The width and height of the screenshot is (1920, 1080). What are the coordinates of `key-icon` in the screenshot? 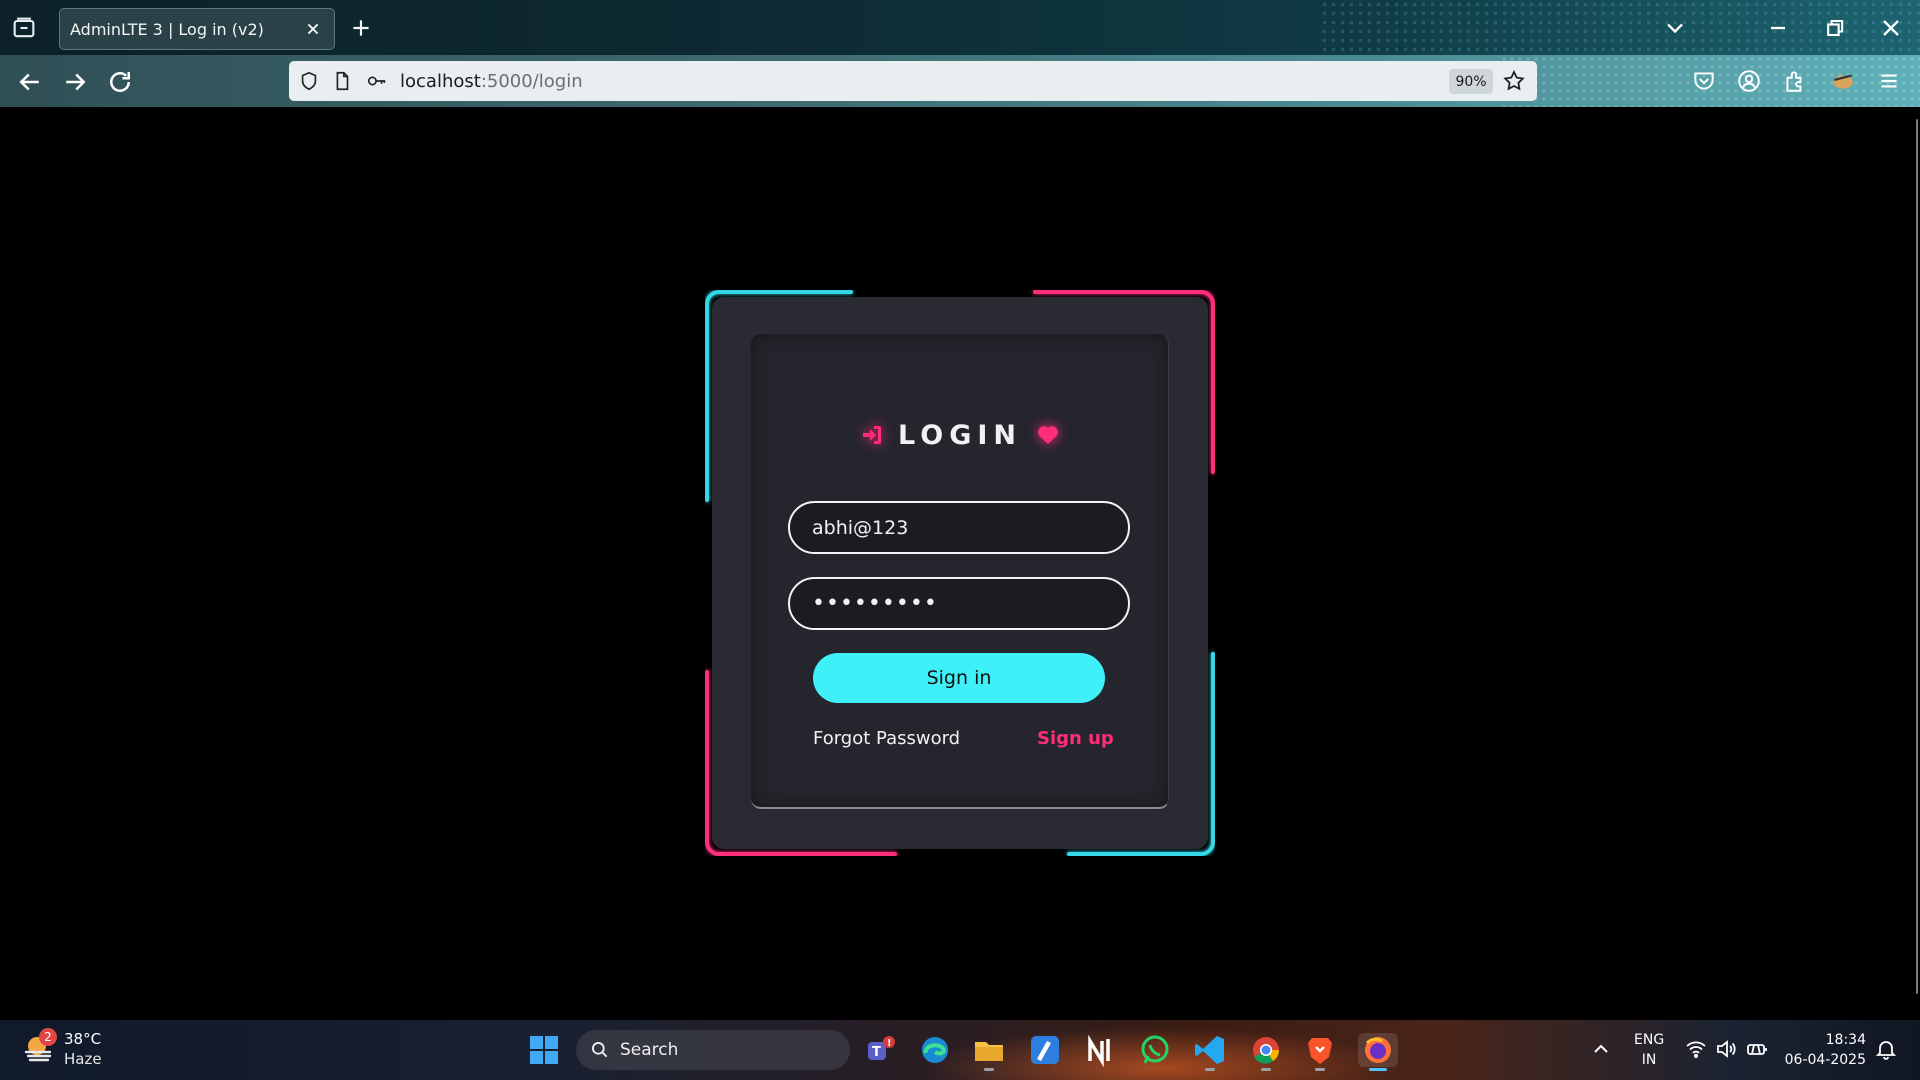 It's located at (377, 81).